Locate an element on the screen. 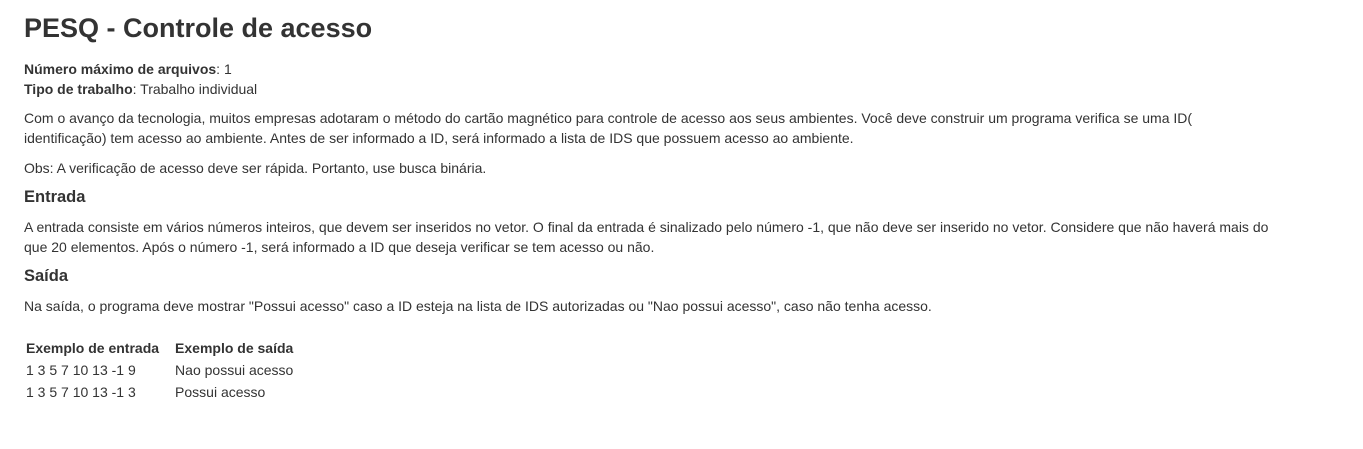 This screenshot has width=1363, height=449. work-type-value: : Trabalho individual is located at coordinates (195, 89).